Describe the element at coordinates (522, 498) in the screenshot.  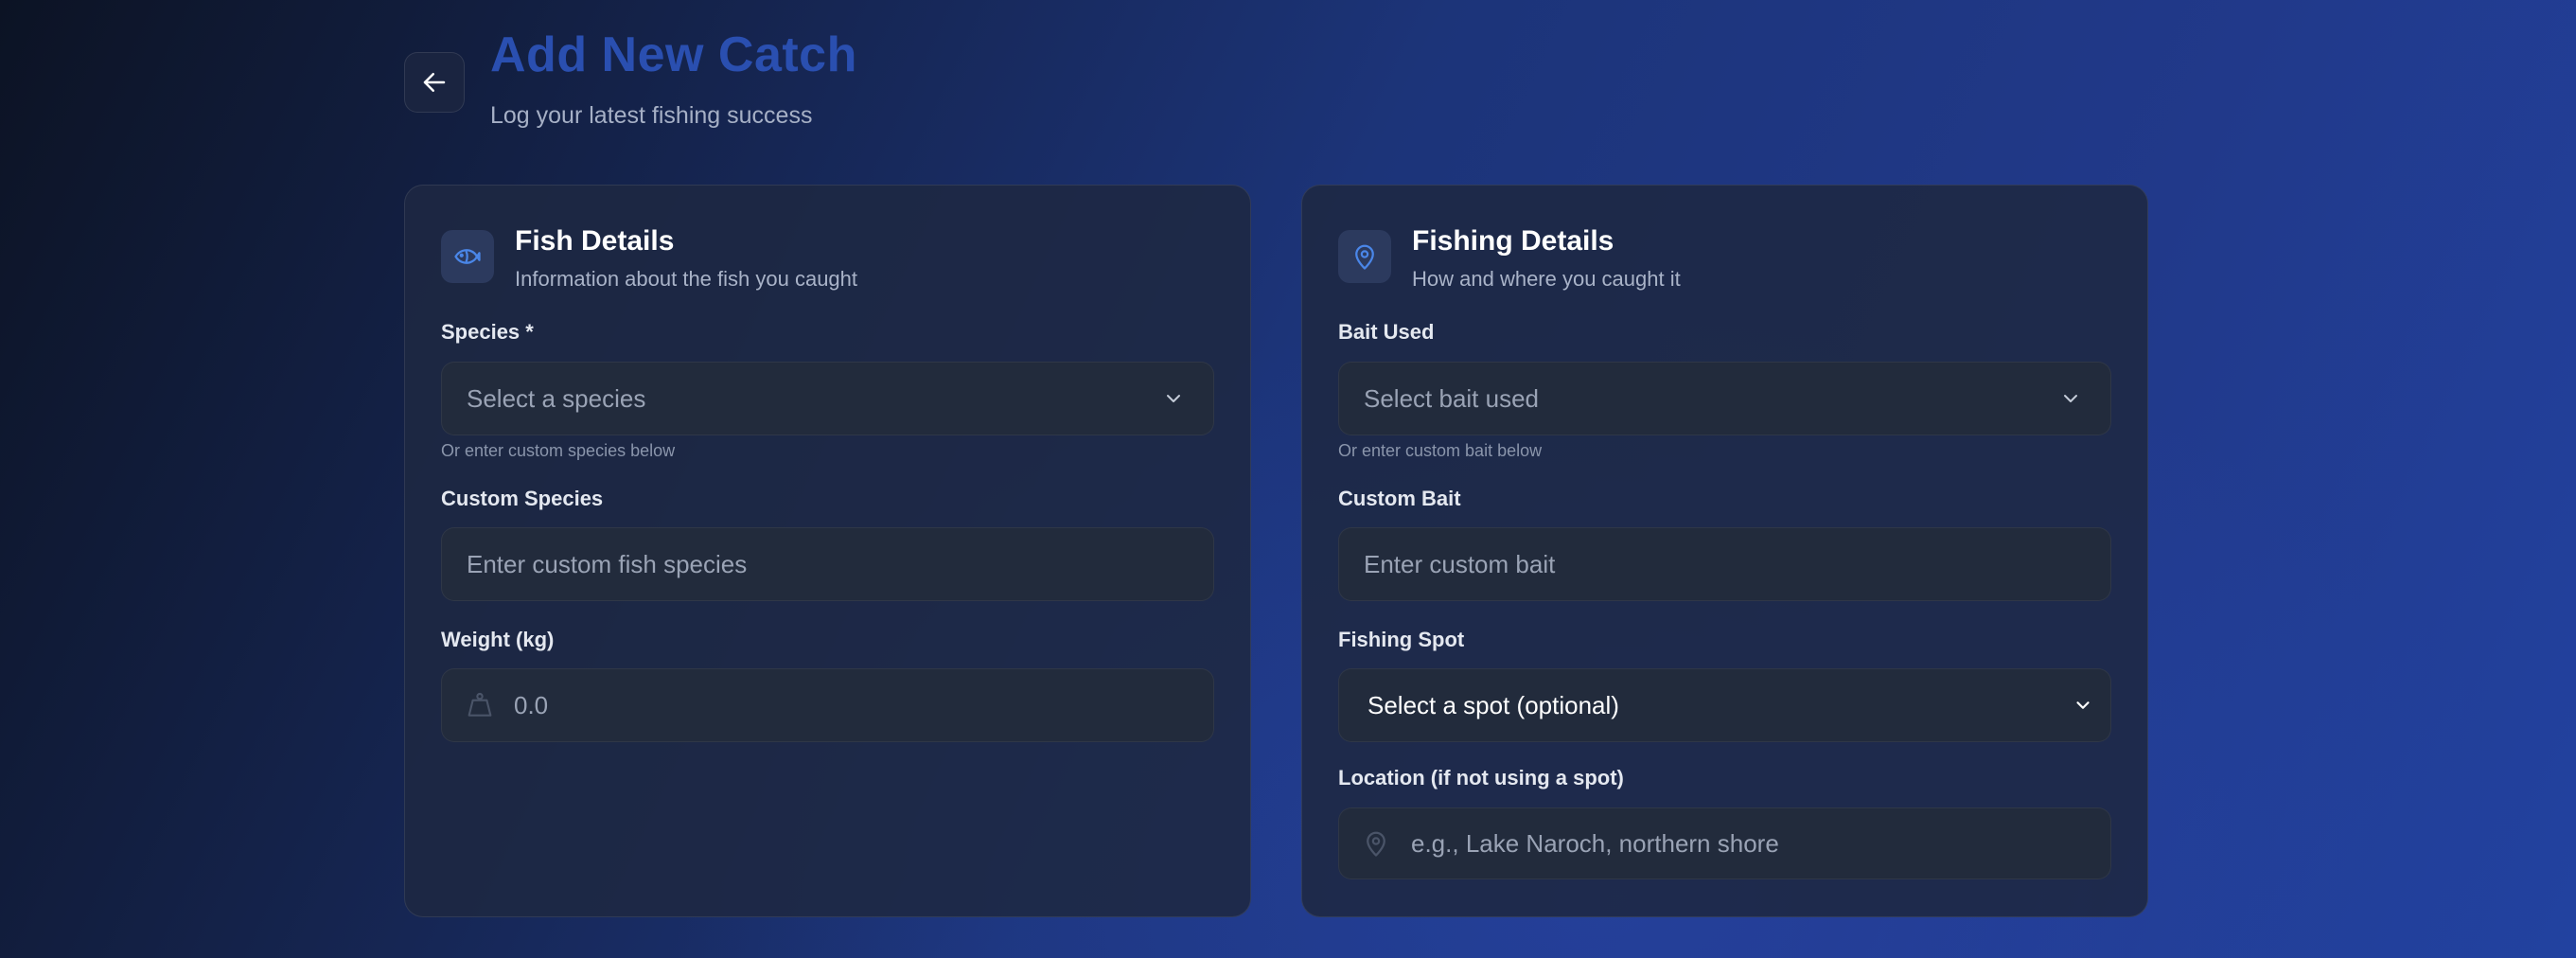
I see `custom-species-label: Custom Species` at that location.